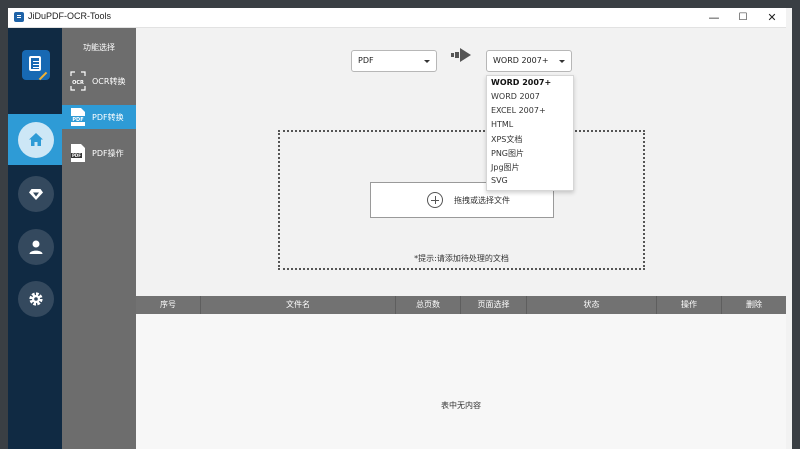 The image size is (800, 449). I want to click on window-title: JiDuPDF-OCR-Tools, so click(70, 16).